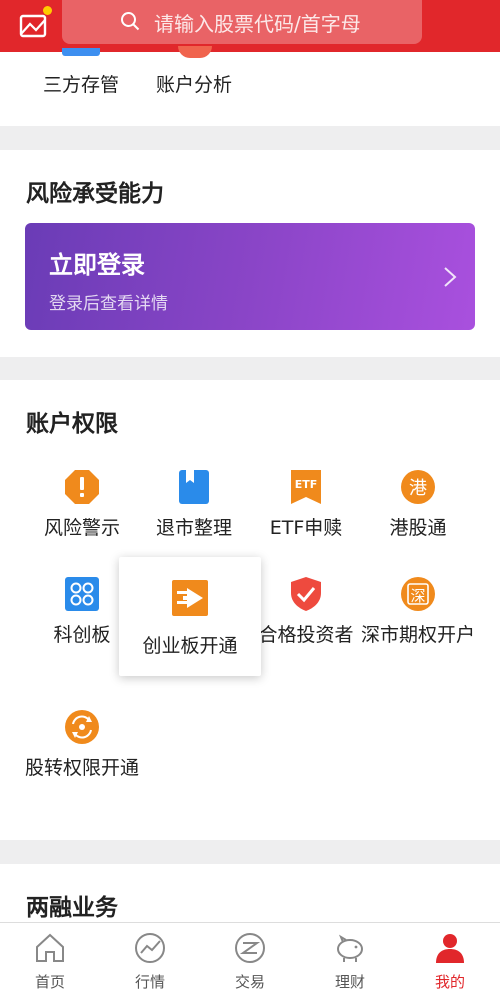 This screenshot has height=991, width=500. What do you see at coordinates (450, 277) in the screenshot?
I see `chevron-right-icon` at bounding box center [450, 277].